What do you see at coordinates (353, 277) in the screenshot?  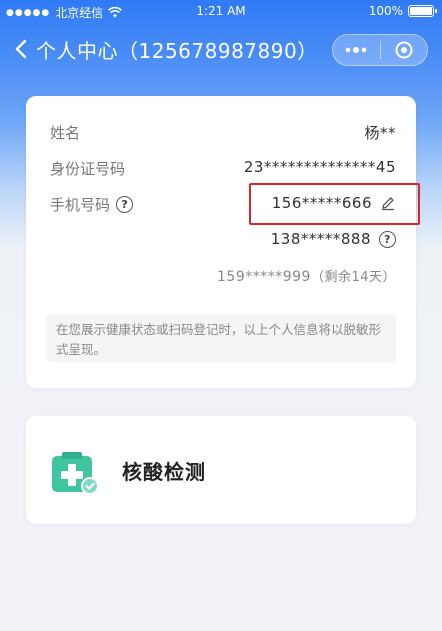 I see `tertiary-phone-remaining: （剩余14天）` at bounding box center [353, 277].